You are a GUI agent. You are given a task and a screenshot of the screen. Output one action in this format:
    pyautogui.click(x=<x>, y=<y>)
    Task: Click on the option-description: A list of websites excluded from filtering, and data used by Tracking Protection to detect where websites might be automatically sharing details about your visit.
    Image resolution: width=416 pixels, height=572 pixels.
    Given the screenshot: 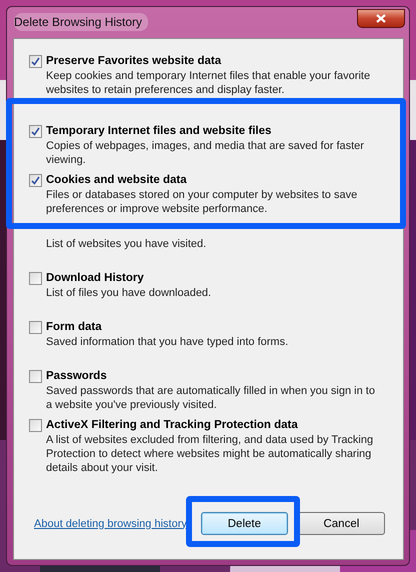 What is the action you would take?
    pyautogui.click(x=210, y=454)
    